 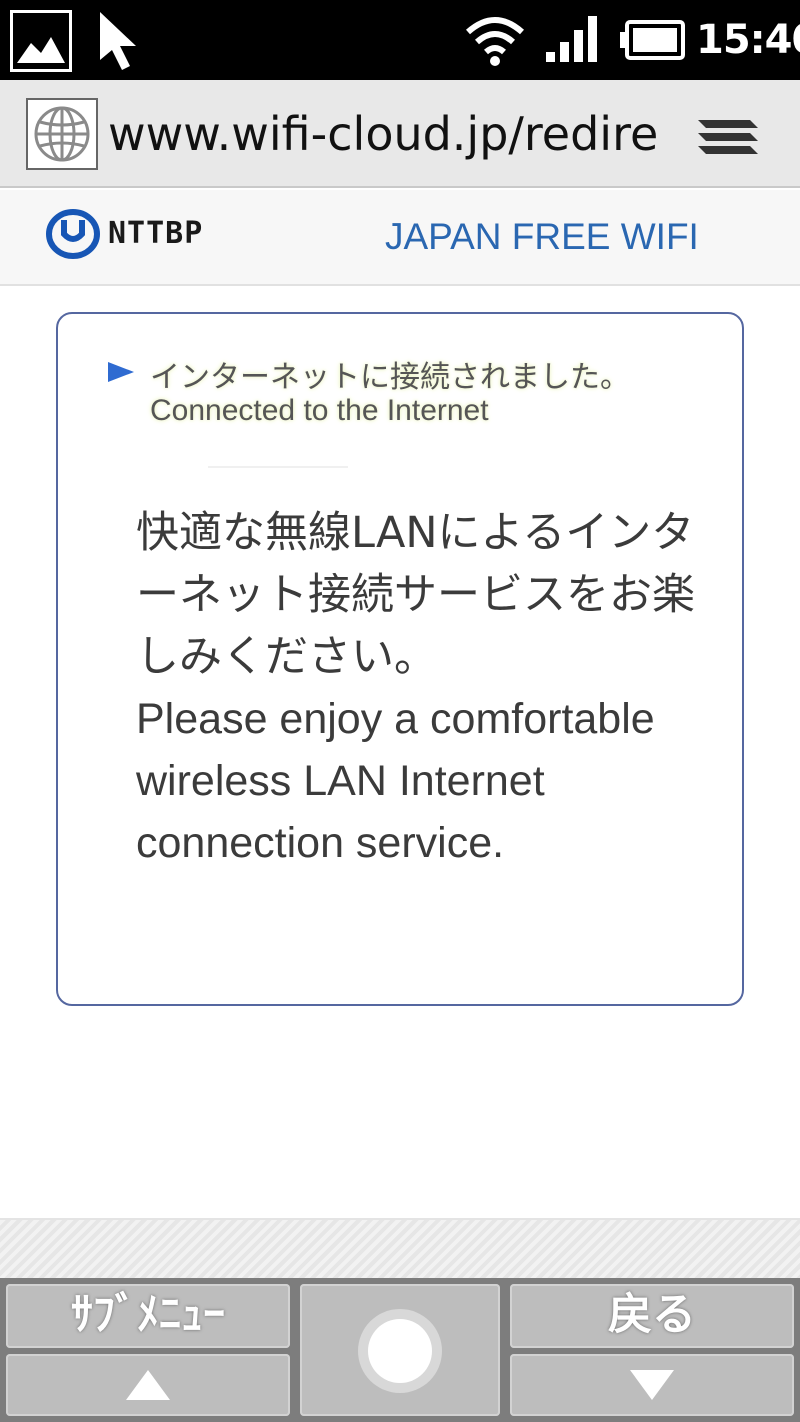 I want to click on down-softkey, so click(x=652, y=1385).